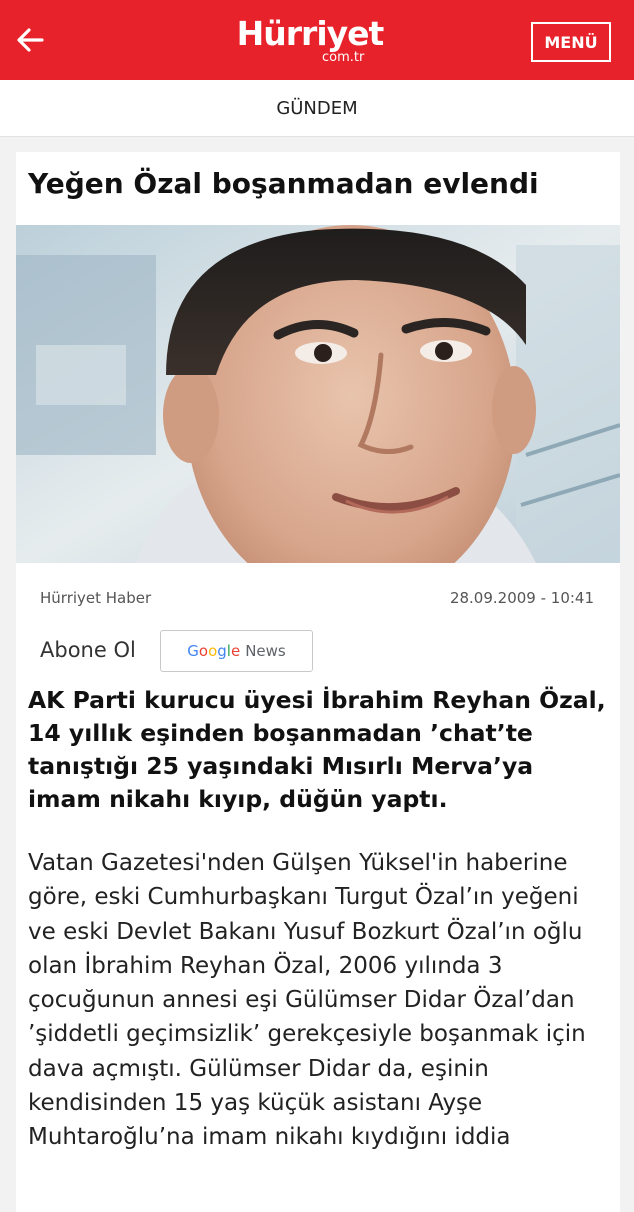  I want to click on logo-text: Hürriyet, so click(310, 33).